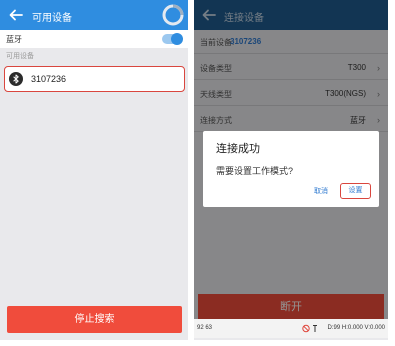 This screenshot has width=395, height=346. What do you see at coordinates (321, 191) in the screenshot?
I see `dialog-cancel-button: 取消` at bounding box center [321, 191].